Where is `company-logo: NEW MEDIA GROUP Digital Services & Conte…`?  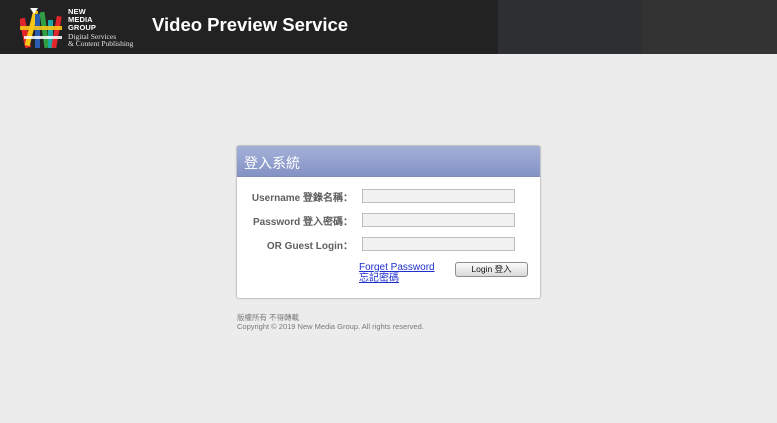 company-logo: NEW MEDIA GROUP Digital Services & Conte… is located at coordinates (84, 28).